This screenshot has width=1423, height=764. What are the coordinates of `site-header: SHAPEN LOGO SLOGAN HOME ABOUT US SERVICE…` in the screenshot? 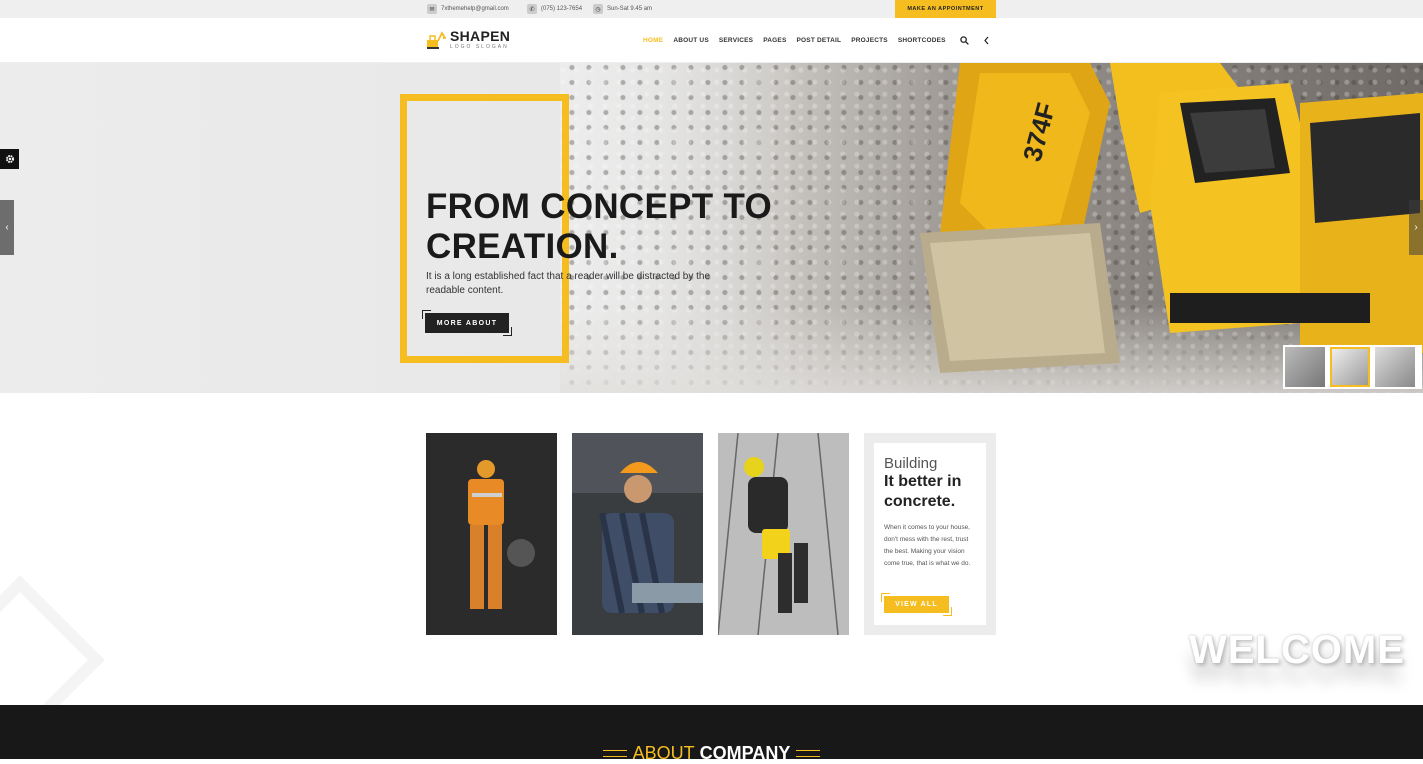 It's located at (711, 40).